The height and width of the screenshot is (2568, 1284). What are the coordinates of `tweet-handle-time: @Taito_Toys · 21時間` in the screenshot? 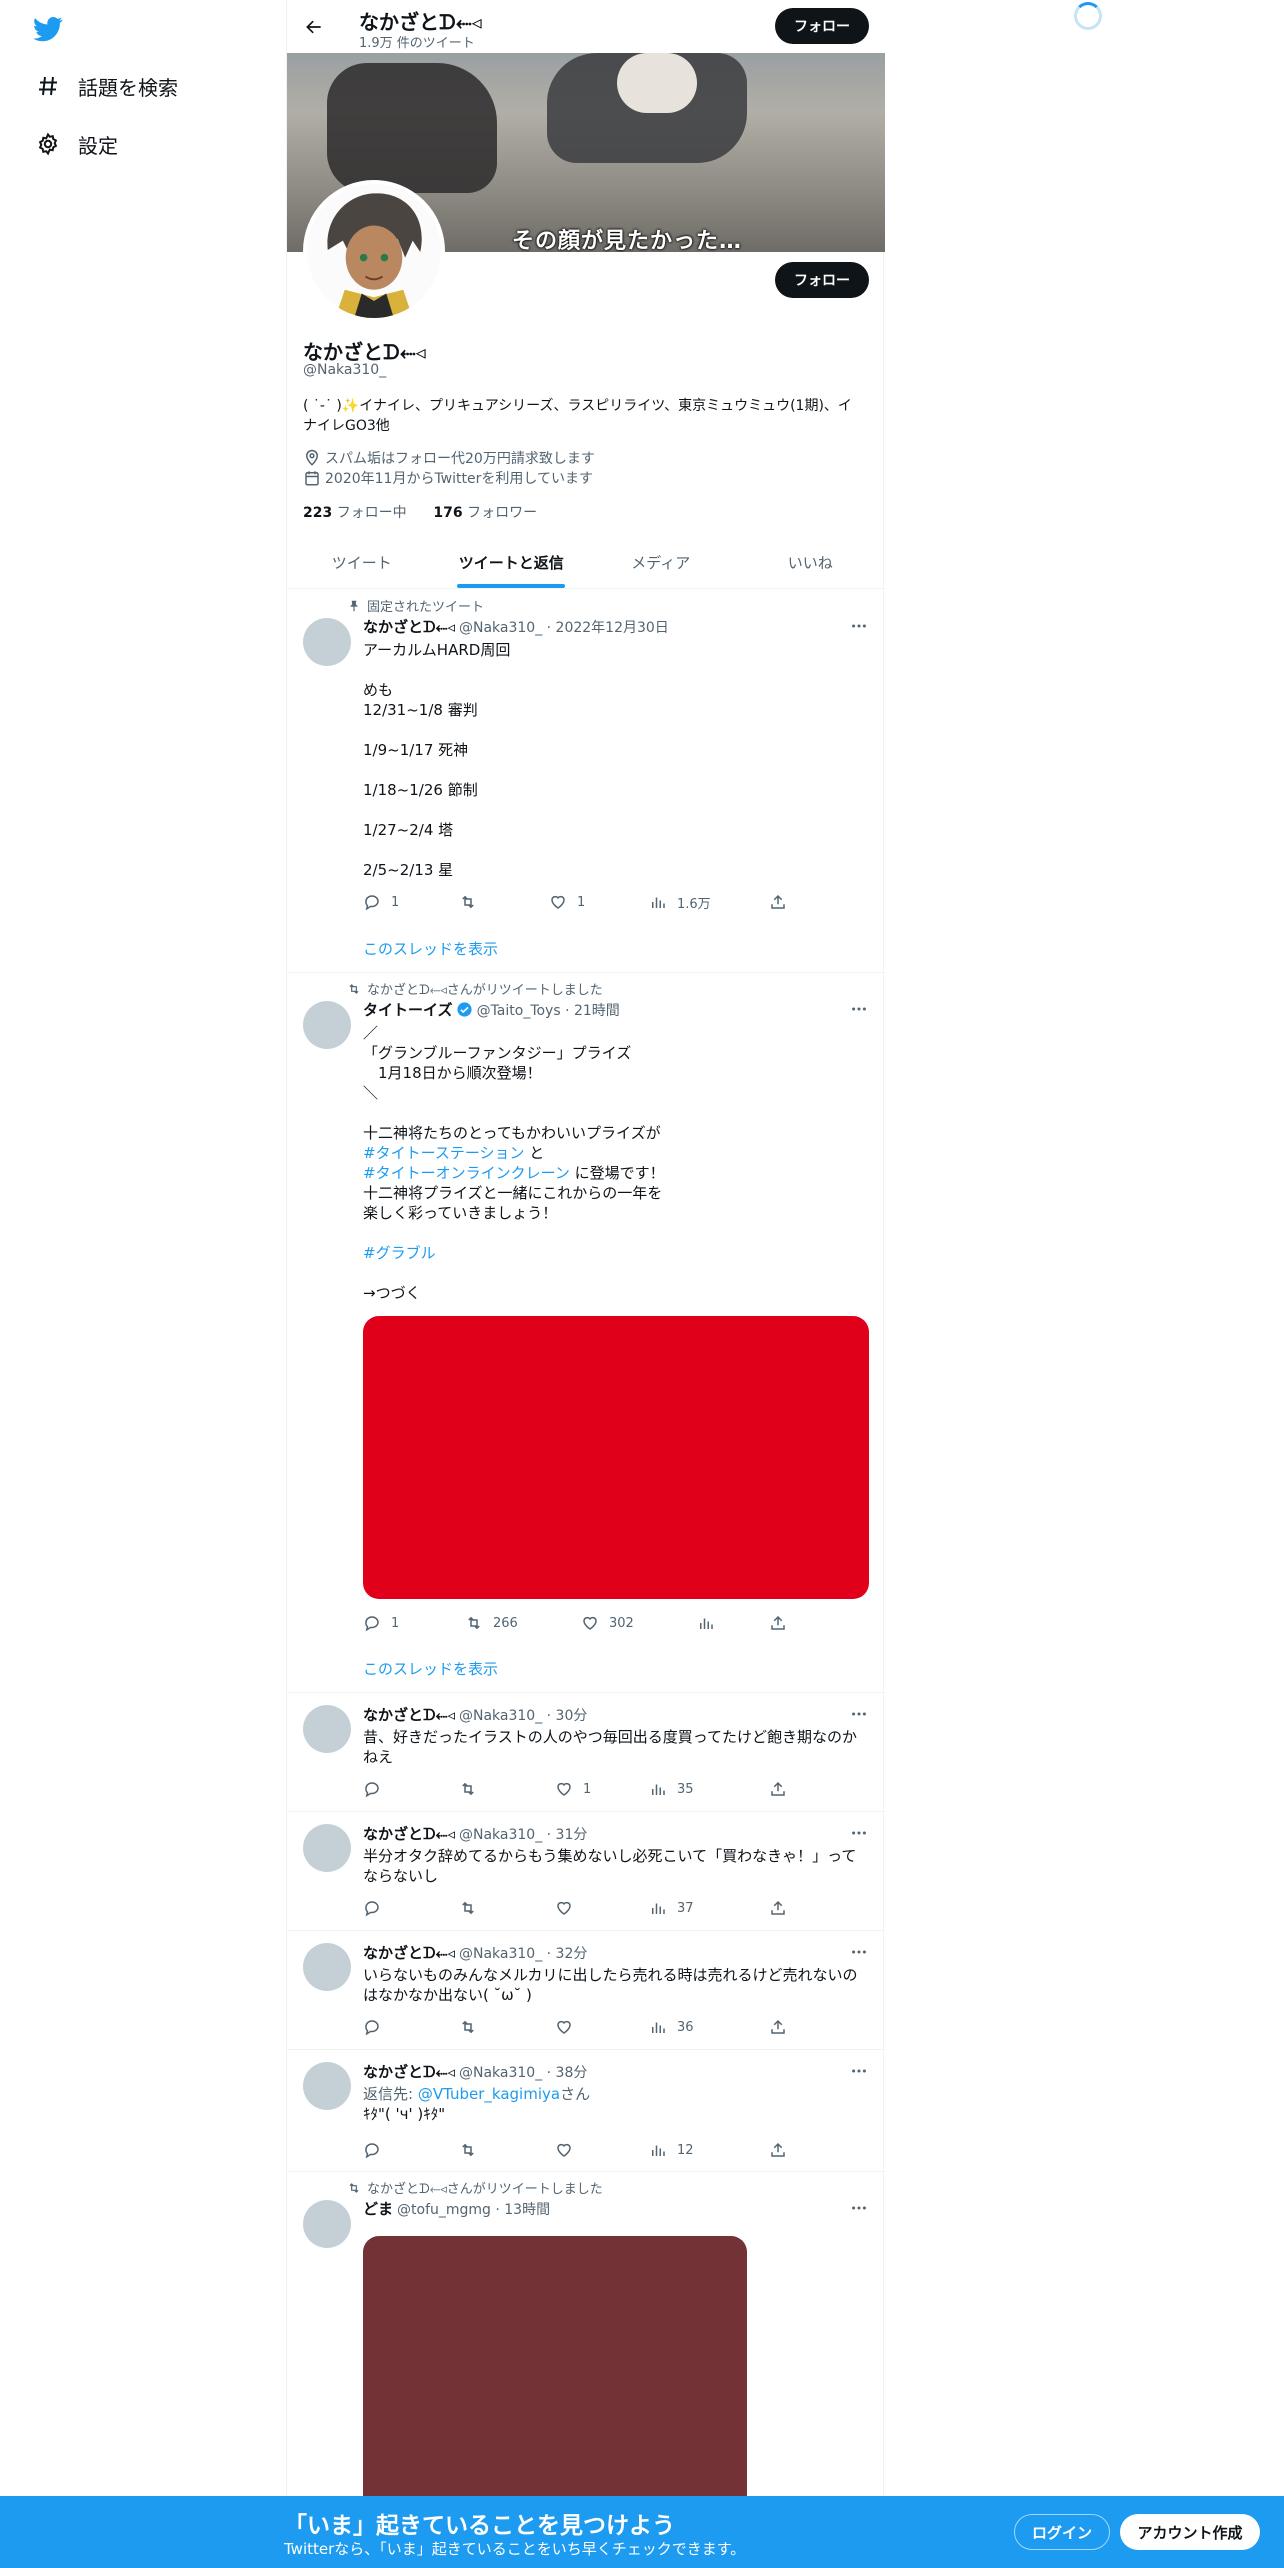 It's located at (548, 1010).